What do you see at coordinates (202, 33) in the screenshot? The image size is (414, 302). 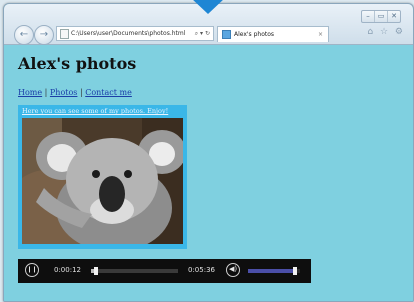 I see `address-controls: ⌕ ▾ ↻` at bounding box center [202, 33].